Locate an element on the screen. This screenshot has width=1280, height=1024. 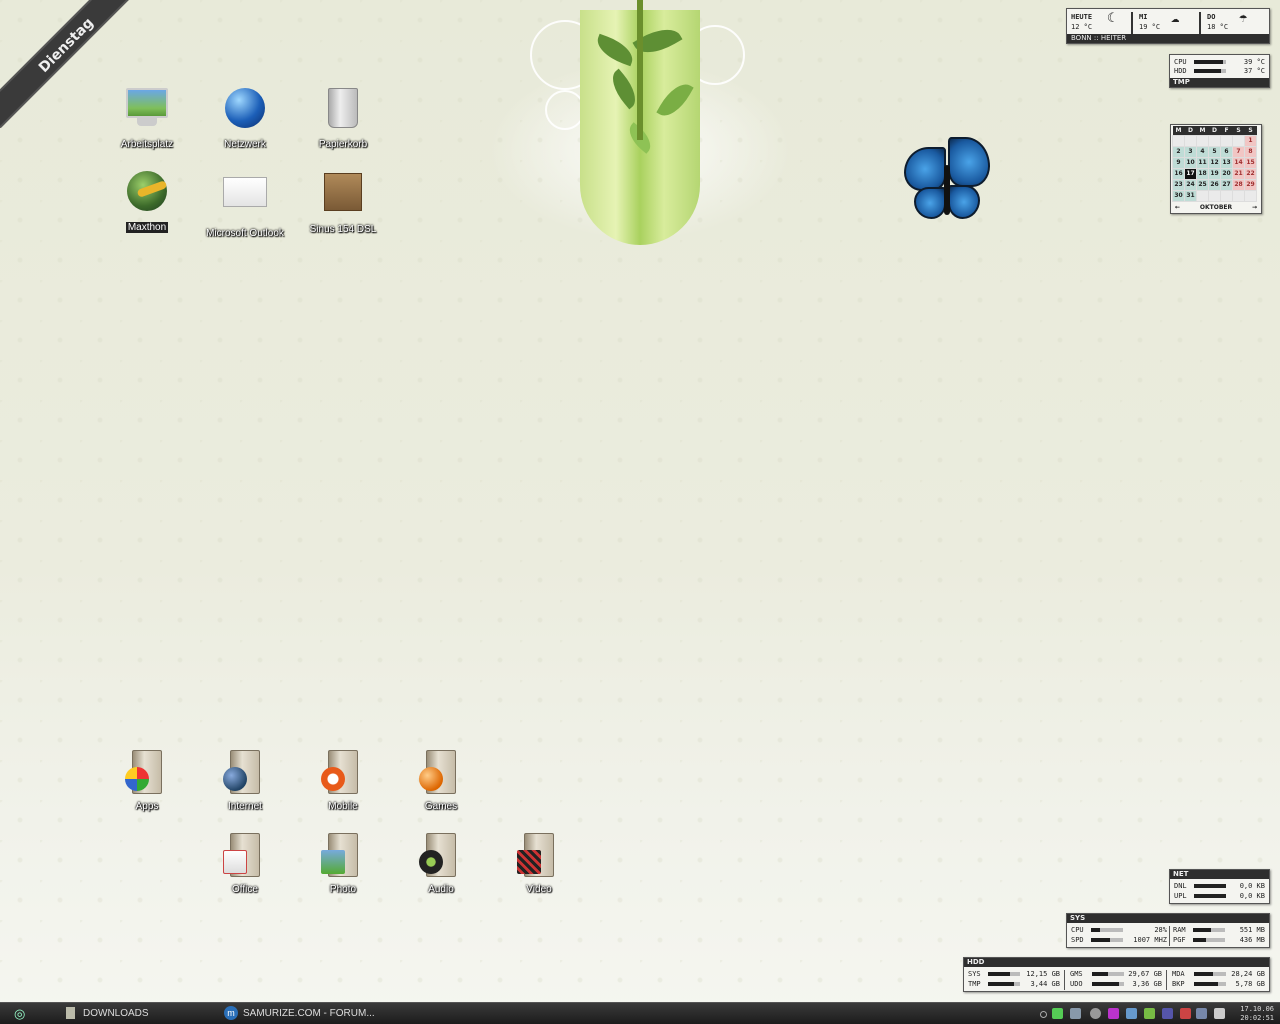
calendar-day: 2 is located at coordinates (1178, 151).